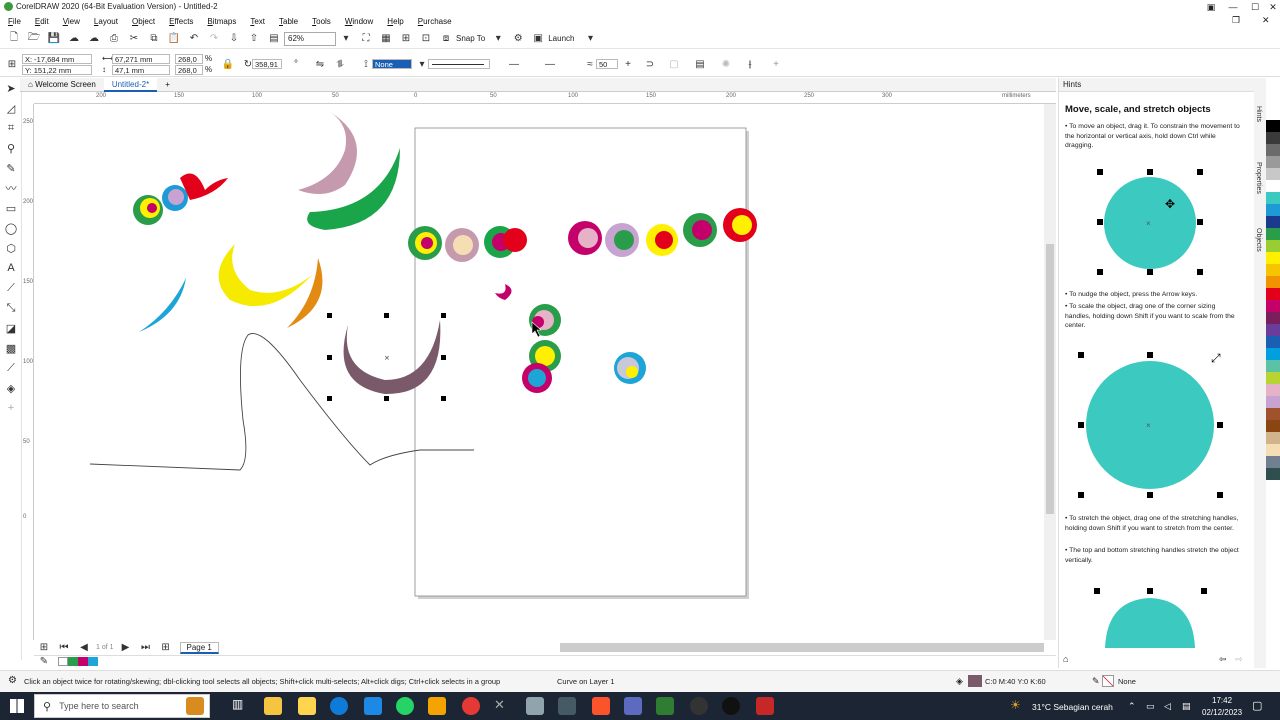 Image resolution: width=1280 pixels, height=720 pixels. What do you see at coordinates (628, 64) in the screenshot?
I see `smoothing-plus-icon: +` at bounding box center [628, 64].